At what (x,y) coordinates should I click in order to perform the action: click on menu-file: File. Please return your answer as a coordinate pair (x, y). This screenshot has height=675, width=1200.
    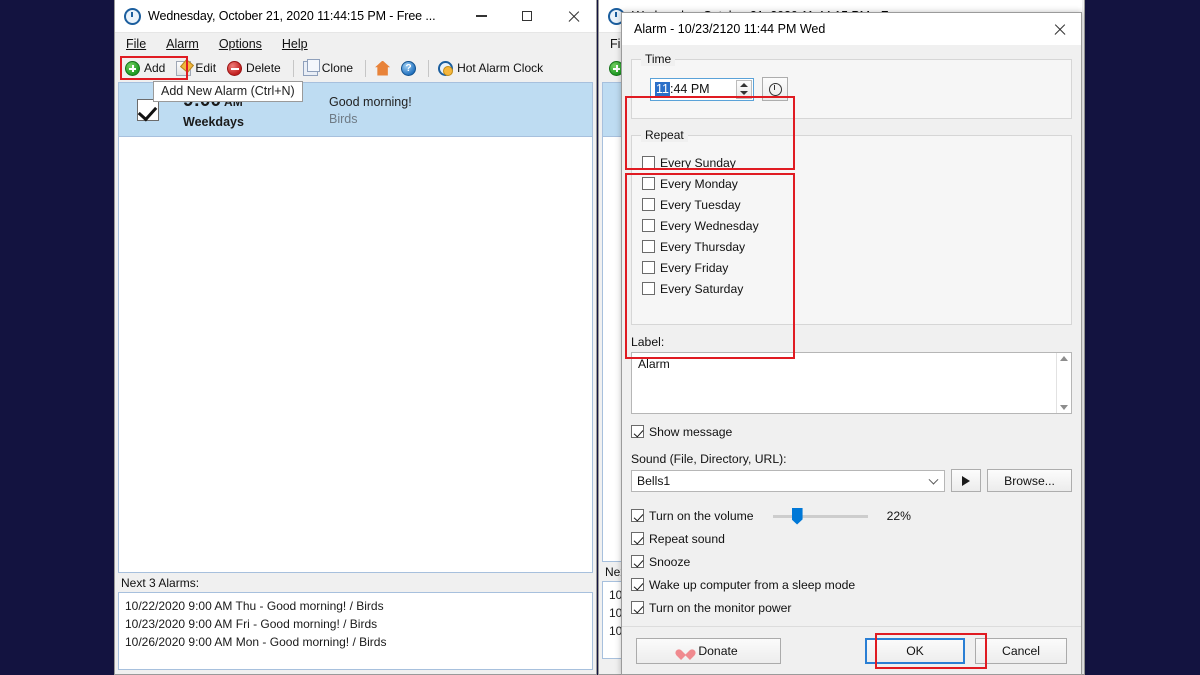
    Looking at the image, I should click on (136, 44).